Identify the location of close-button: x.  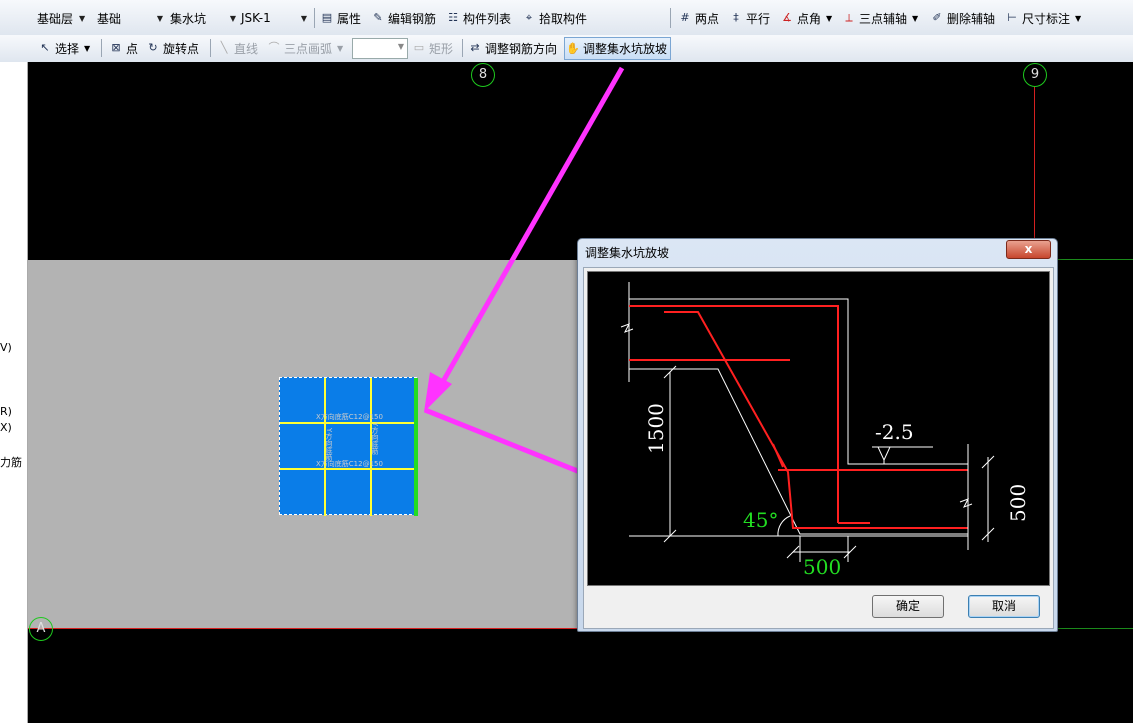
(1028, 249).